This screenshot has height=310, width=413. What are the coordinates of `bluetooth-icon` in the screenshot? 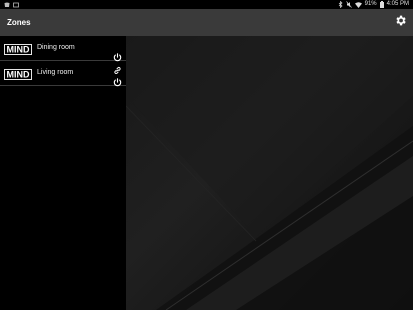 It's located at (340, 4).